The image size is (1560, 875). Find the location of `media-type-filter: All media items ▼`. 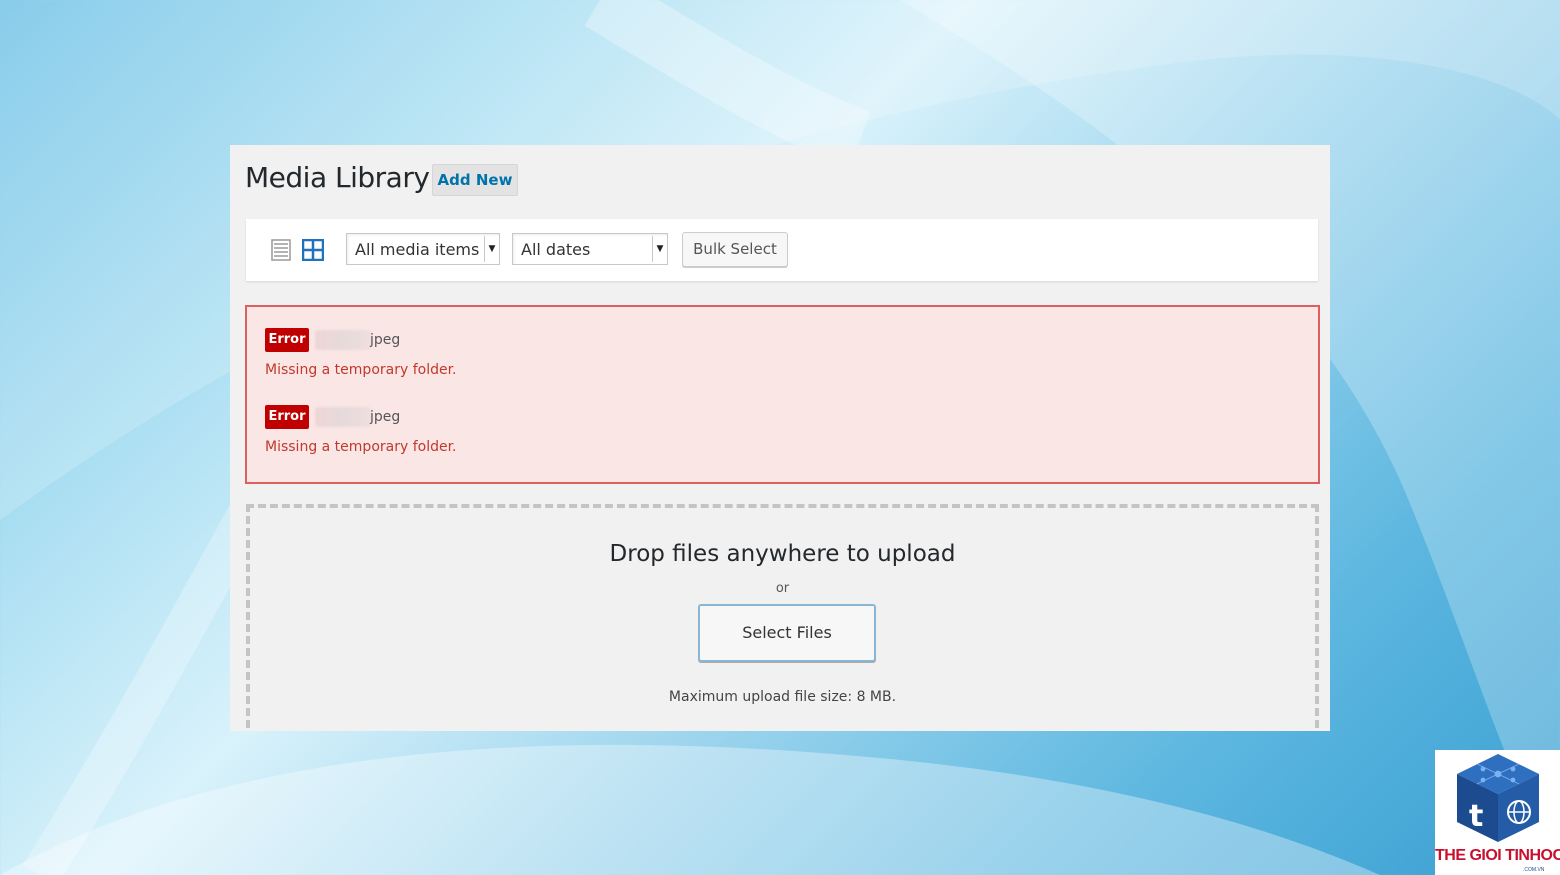

media-type-filter: All media items ▼ is located at coordinates (423, 249).